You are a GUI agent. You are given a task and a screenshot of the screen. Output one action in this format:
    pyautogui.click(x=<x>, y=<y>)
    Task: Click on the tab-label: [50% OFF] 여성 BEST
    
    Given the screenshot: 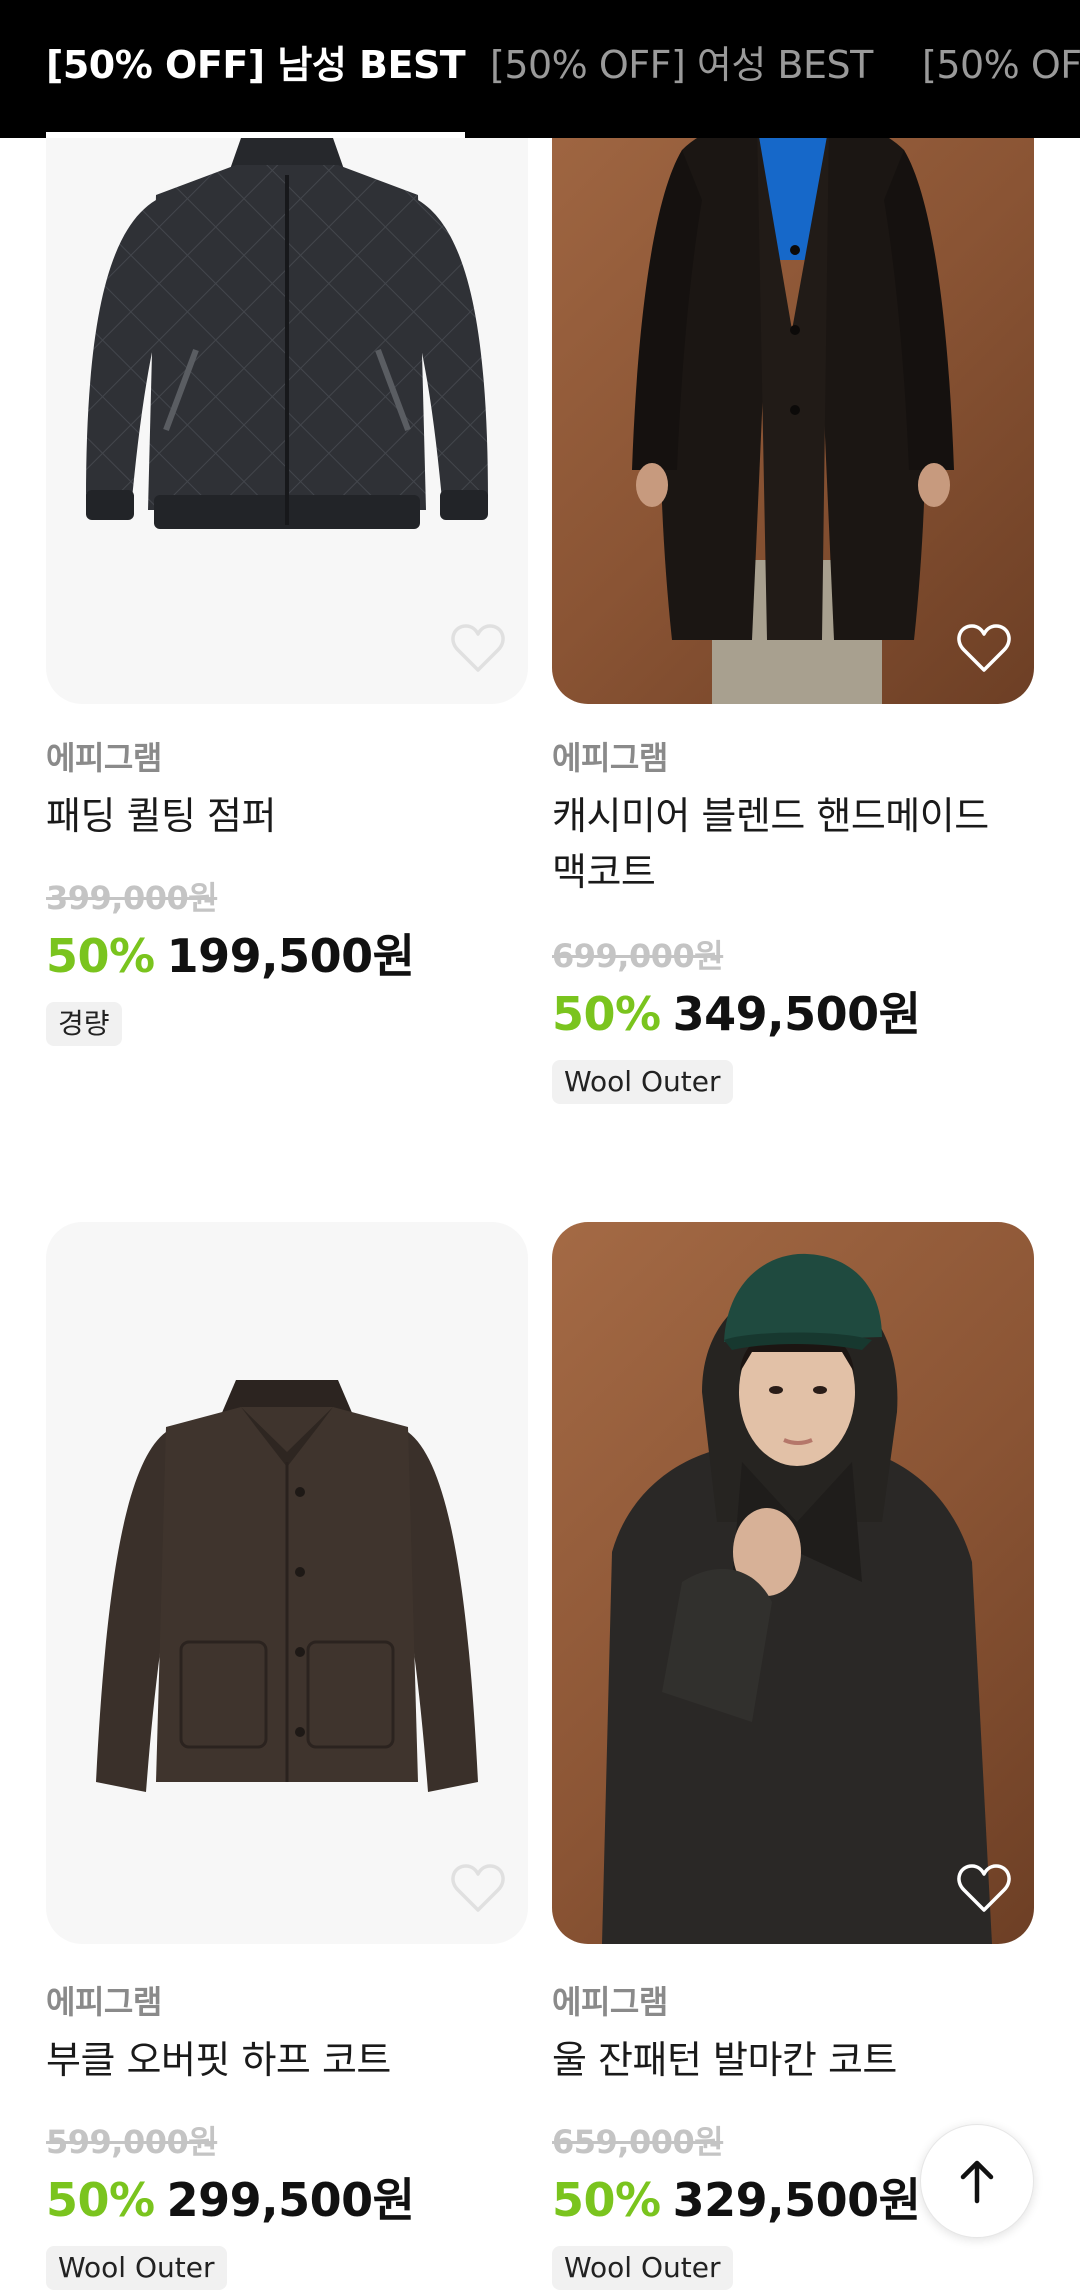 What is the action you would take?
    pyautogui.click(x=681, y=65)
    